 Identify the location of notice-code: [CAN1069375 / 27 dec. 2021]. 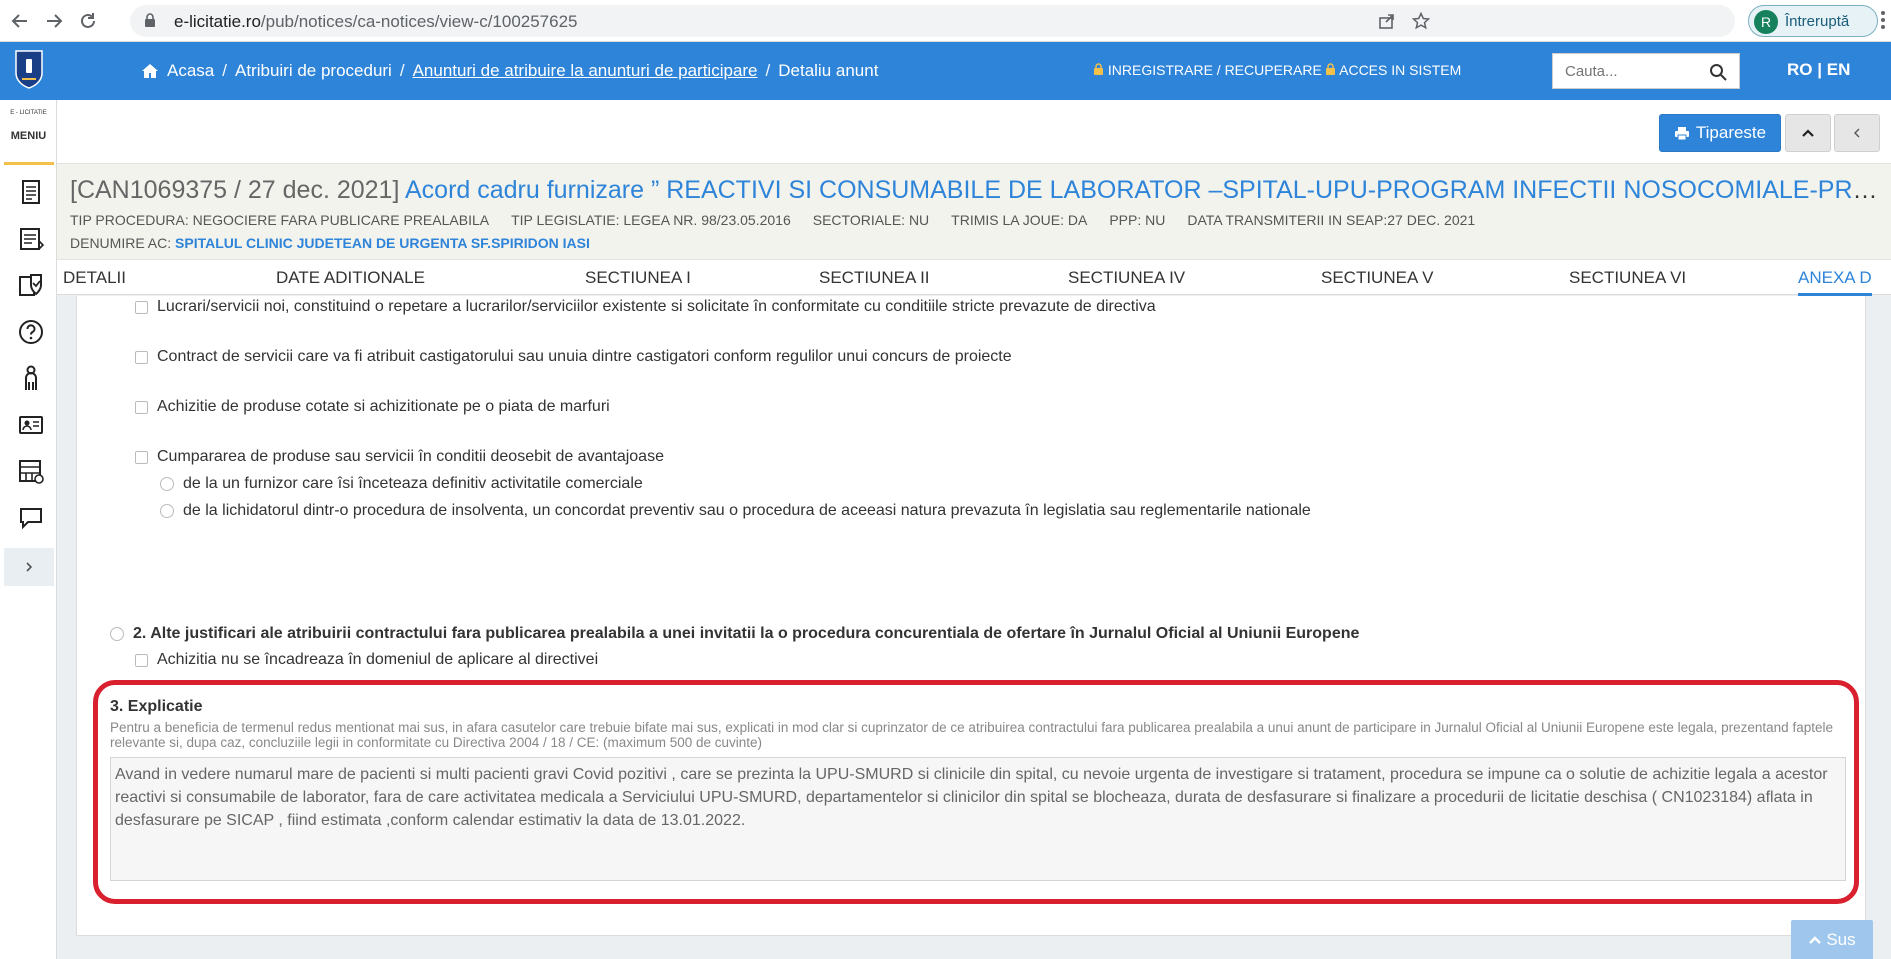
(235, 190).